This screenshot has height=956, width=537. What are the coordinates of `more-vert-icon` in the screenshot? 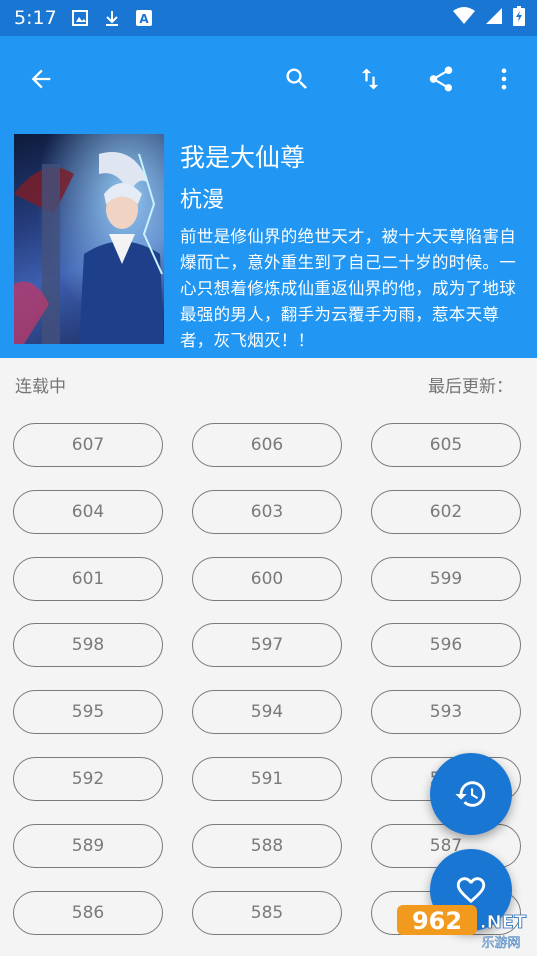 It's located at (504, 79).